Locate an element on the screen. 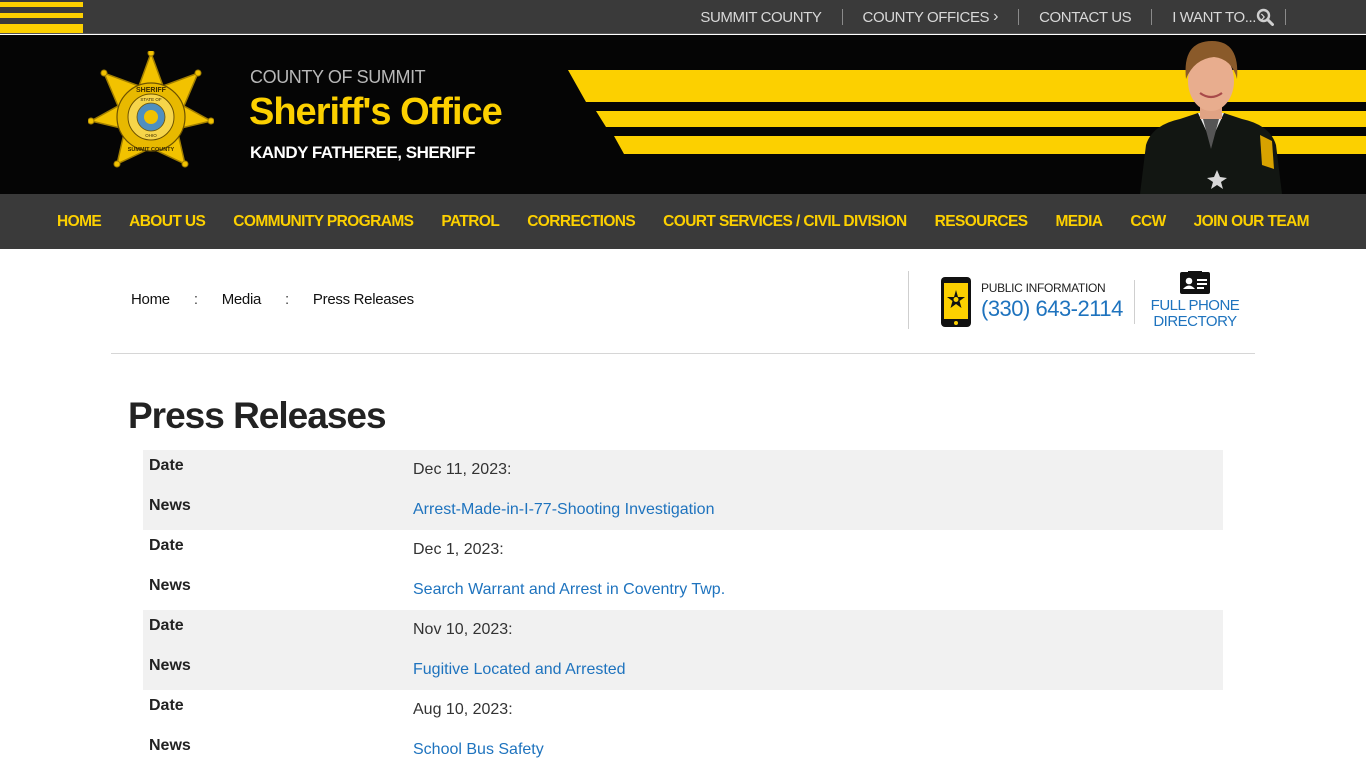 This screenshot has width=1366, height=770. release-date: Dec 11, 2023: is located at coordinates (462, 469).